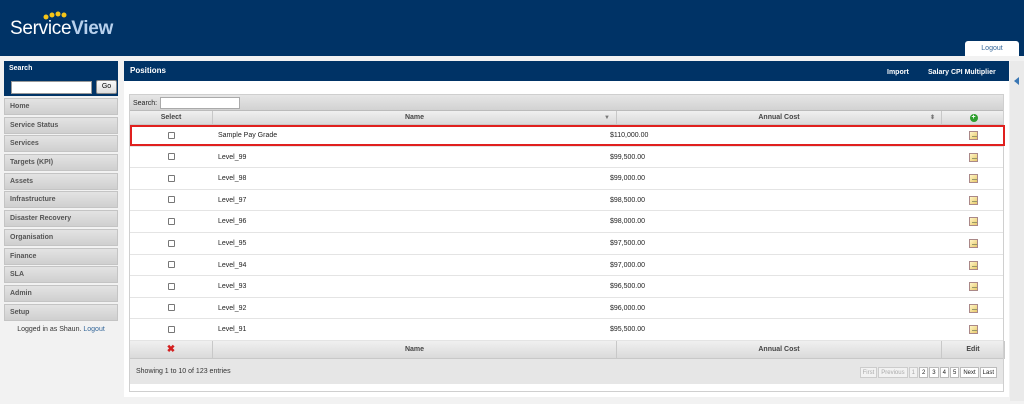 The width and height of the screenshot is (1024, 404). What do you see at coordinates (607, 118) in the screenshot?
I see `sort-desc-icon: ▼` at bounding box center [607, 118].